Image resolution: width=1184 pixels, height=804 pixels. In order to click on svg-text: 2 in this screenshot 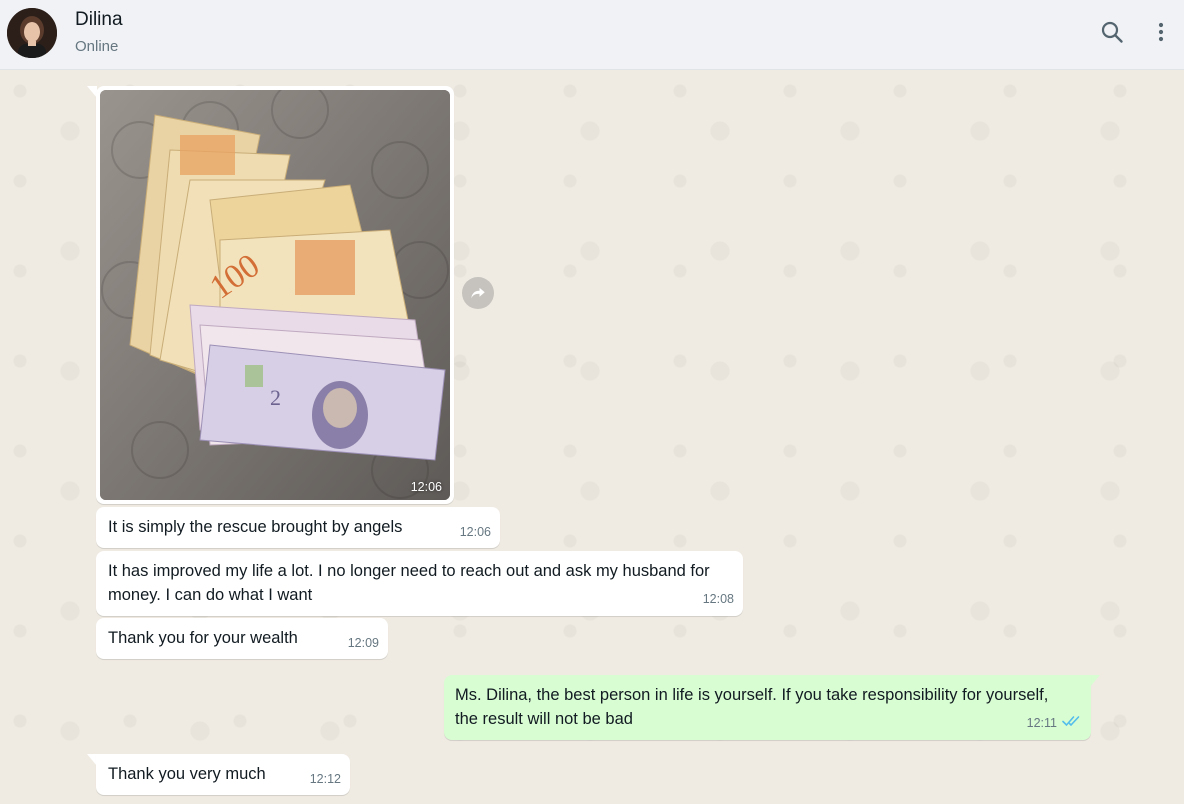, I will do `click(275, 397)`.